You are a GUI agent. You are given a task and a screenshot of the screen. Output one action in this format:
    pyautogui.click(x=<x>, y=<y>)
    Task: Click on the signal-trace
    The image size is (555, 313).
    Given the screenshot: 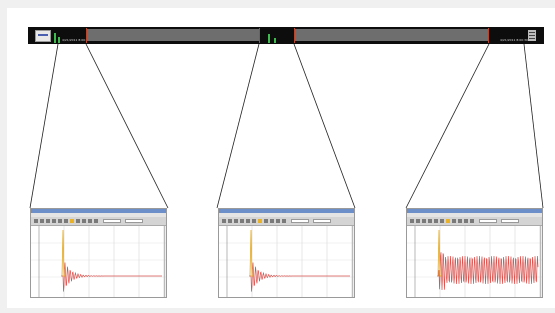 What is the action you would take?
    pyautogui.click(x=488, y=271)
    